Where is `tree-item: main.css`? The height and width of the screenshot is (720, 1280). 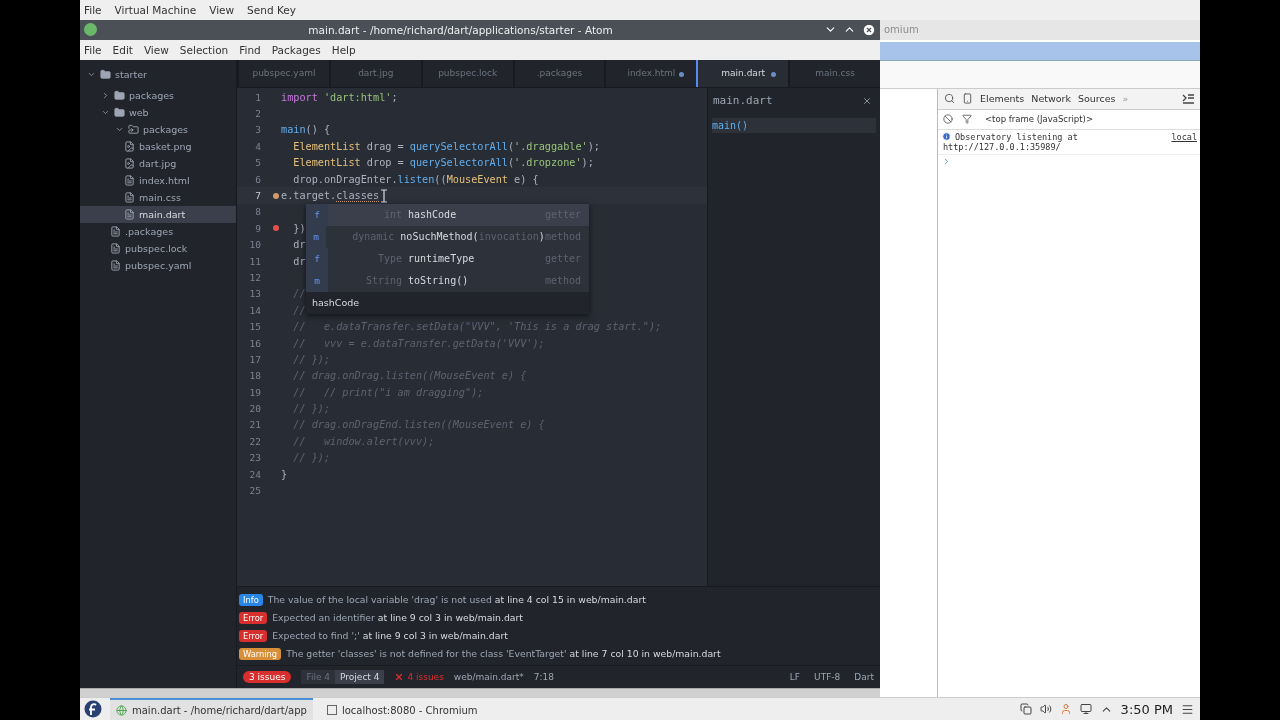
tree-item: main.css is located at coordinates (158, 197).